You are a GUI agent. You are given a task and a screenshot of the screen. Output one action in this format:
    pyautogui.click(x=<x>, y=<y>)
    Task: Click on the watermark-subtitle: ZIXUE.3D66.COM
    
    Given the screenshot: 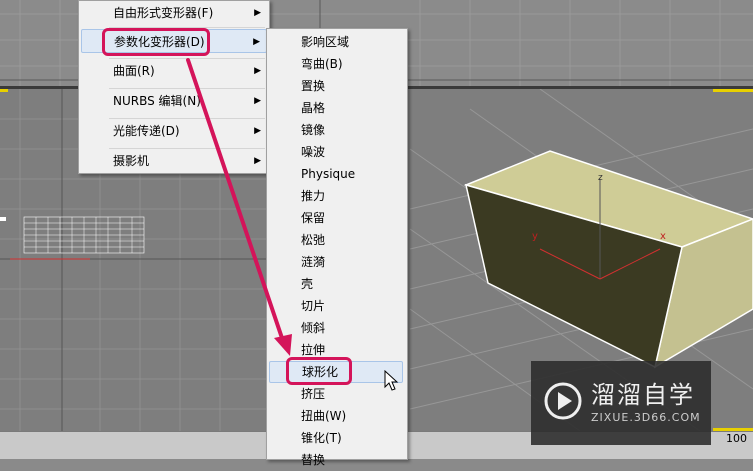 What is the action you would take?
    pyautogui.click(x=646, y=417)
    